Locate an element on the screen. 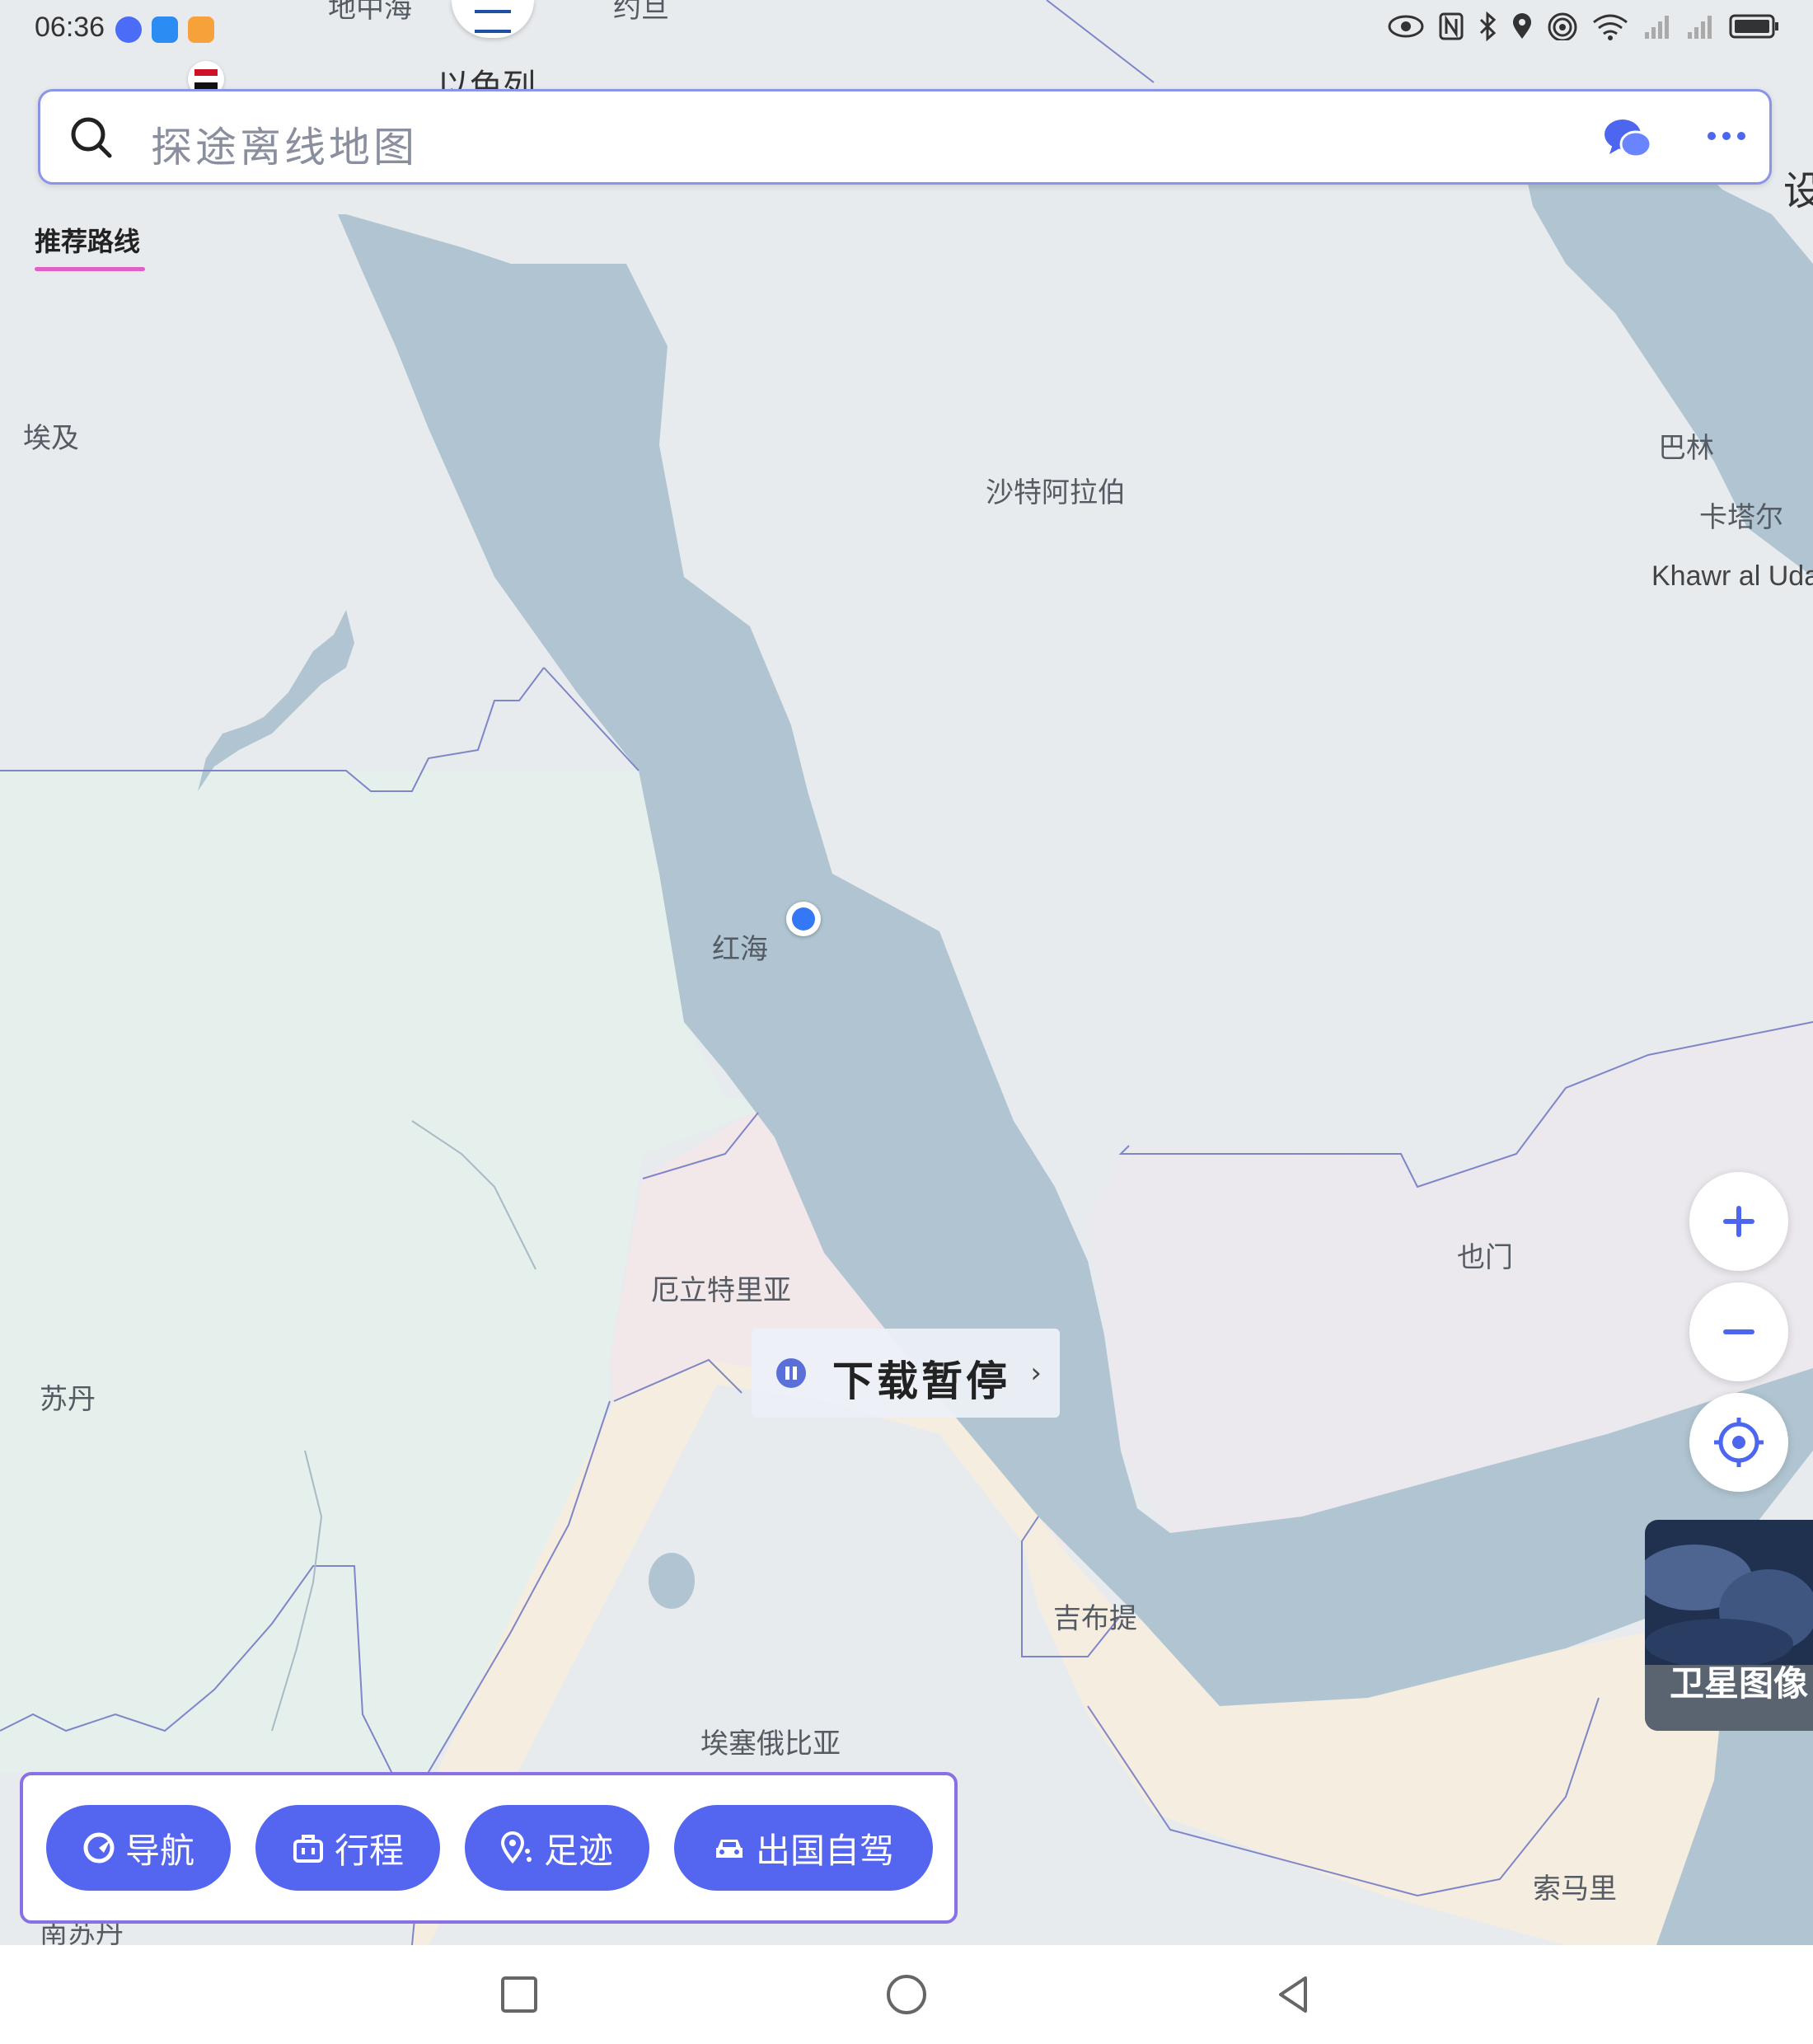 The height and width of the screenshot is (2044, 1813). recent-apps-button is located at coordinates (519, 1994).